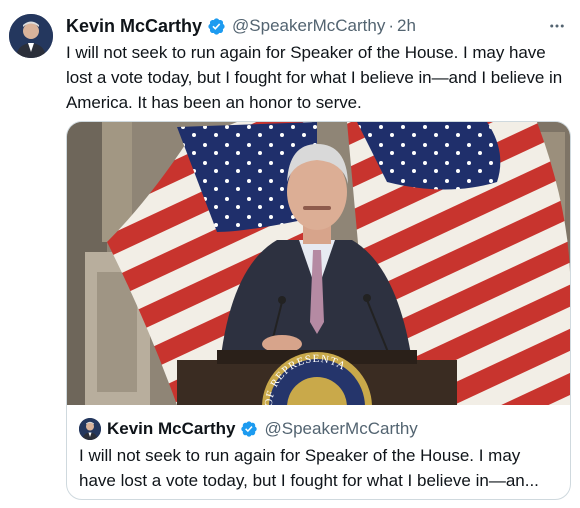 This screenshot has width=580, height=508. Describe the element at coordinates (134, 26) in the screenshot. I see `author-name: Kevin McCarthy` at that location.